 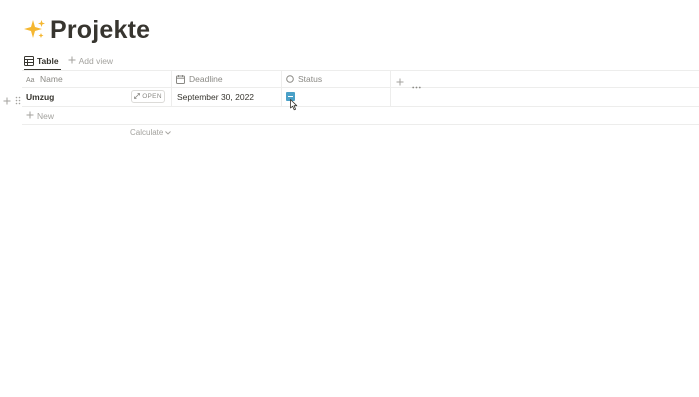 I want to click on chevron-down-icon, so click(x=168, y=132).